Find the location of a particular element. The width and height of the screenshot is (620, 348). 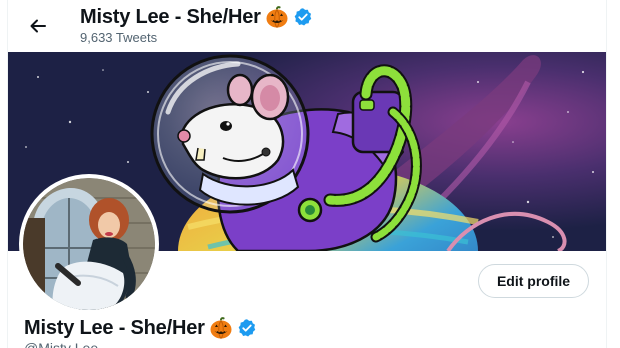

back-button is located at coordinates (38, 26).